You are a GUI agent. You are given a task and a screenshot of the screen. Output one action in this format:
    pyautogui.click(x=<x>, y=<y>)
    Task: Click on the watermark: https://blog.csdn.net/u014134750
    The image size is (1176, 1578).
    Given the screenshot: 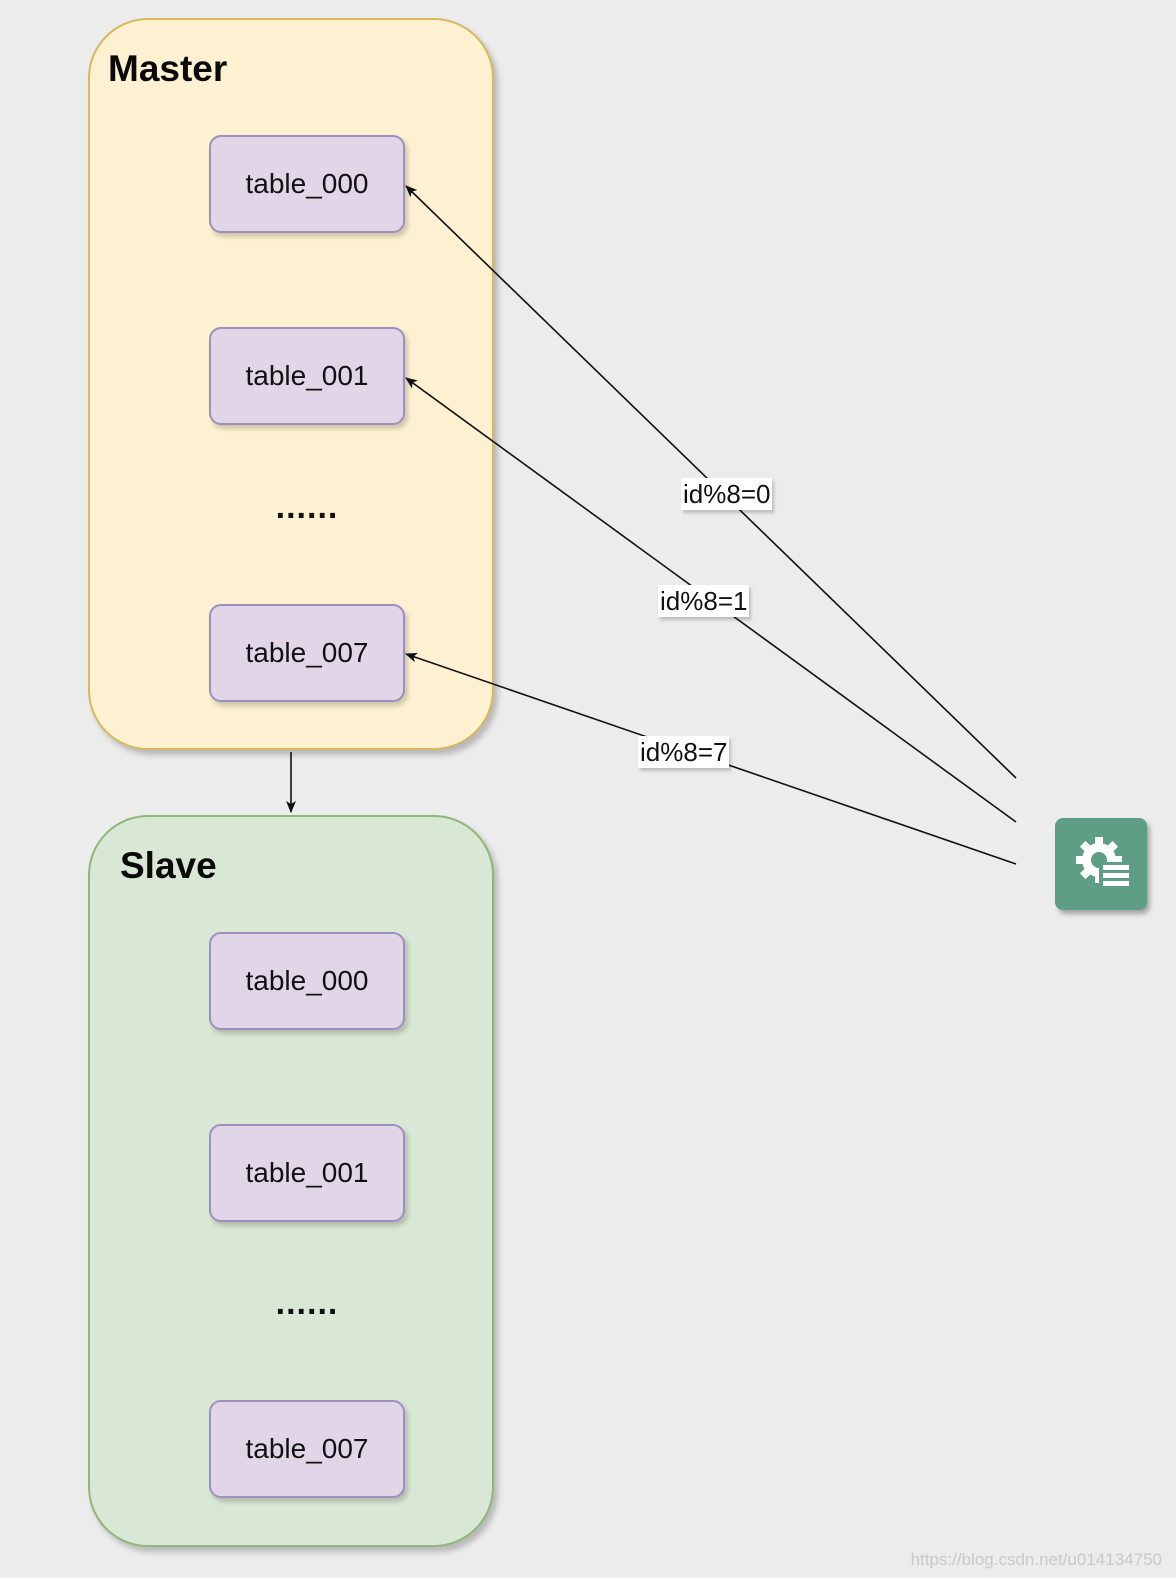 What is the action you would take?
    pyautogui.click(x=1036, y=1559)
    